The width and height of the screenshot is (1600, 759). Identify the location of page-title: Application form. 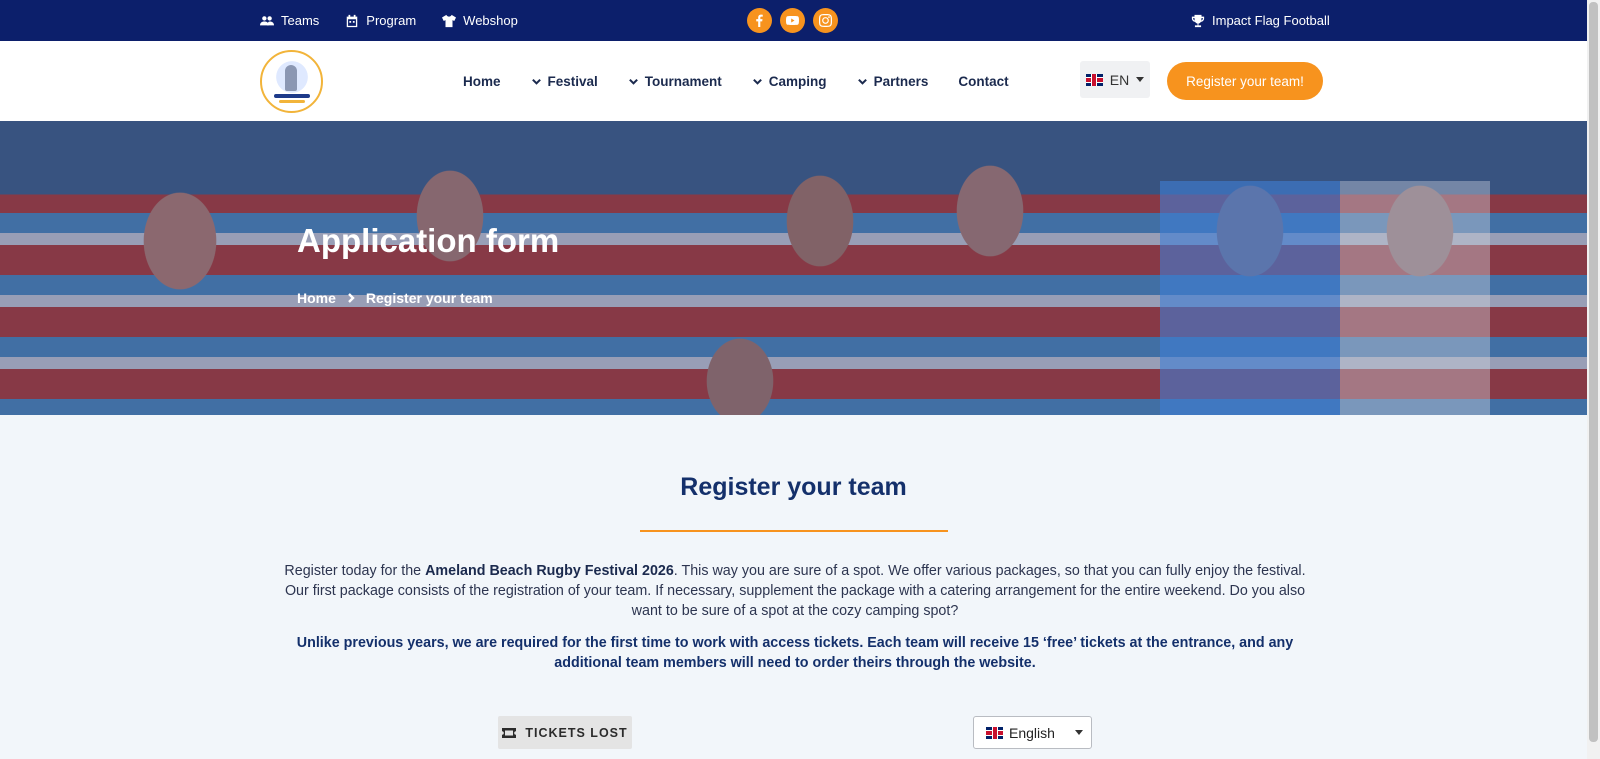
(428, 240).